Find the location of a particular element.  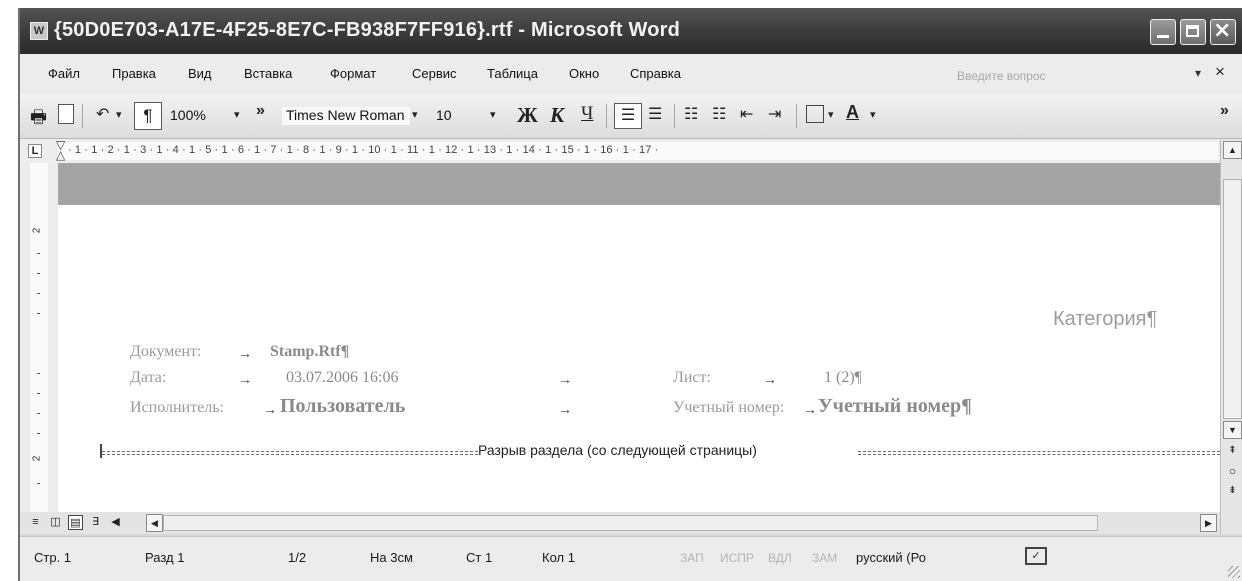

reading-view-icon: ◀ is located at coordinates (115, 522).